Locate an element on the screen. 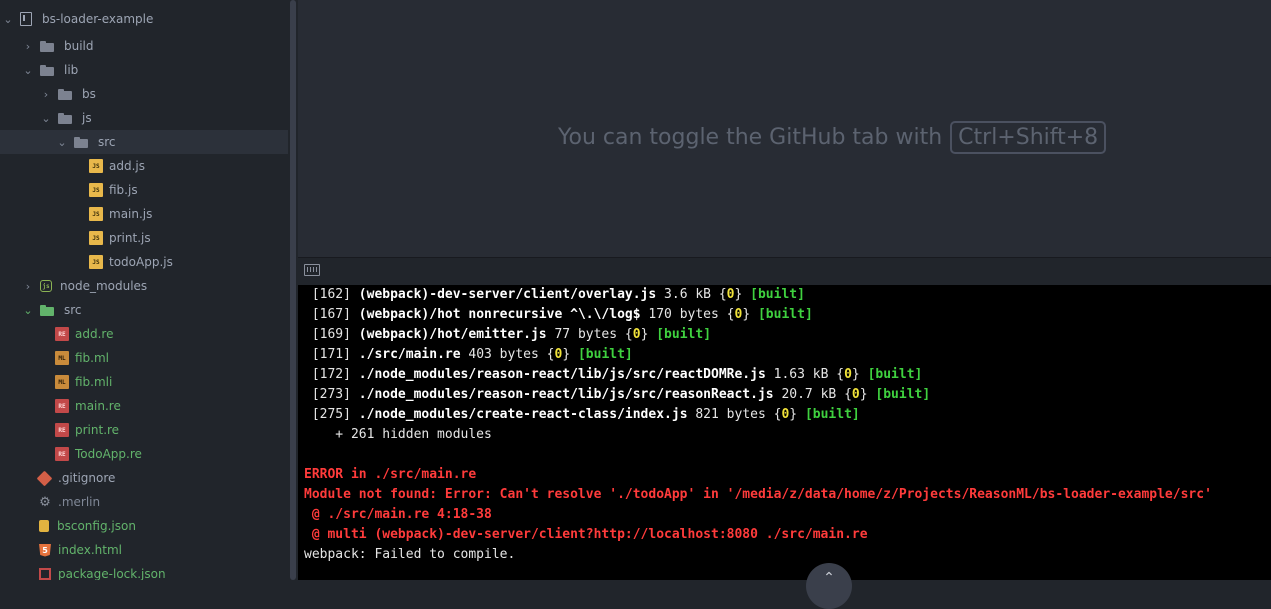  tree-label: .gitignore is located at coordinates (87, 478).